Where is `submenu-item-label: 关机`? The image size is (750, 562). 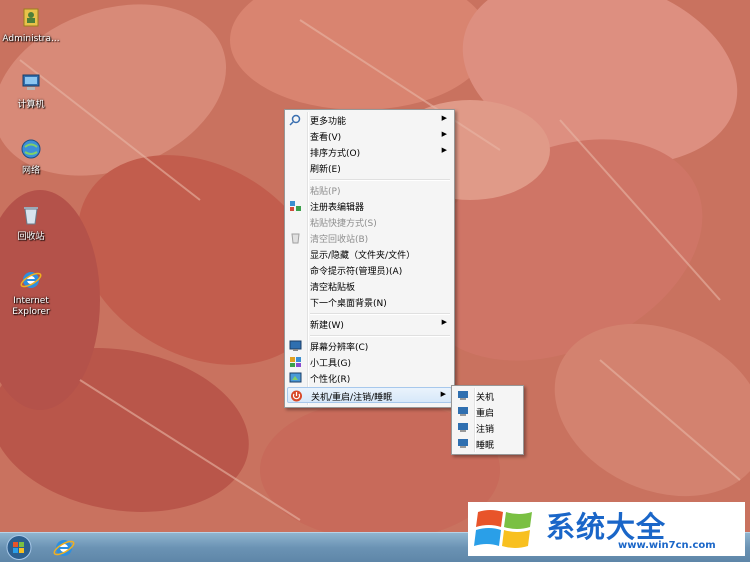 submenu-item-label: 关机 is located at coordinates (485, 398).